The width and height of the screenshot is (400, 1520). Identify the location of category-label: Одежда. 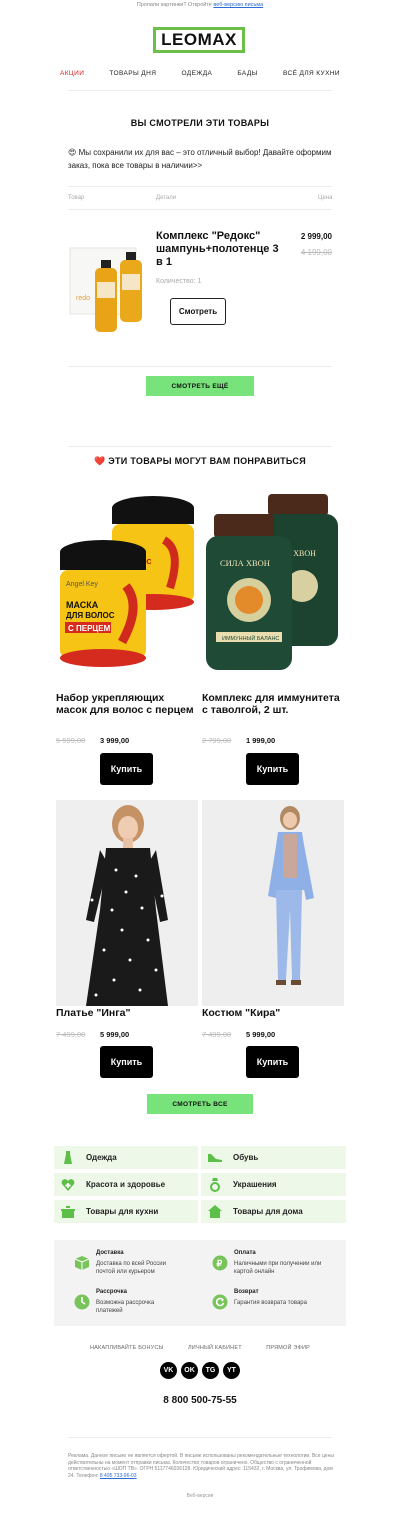
(101, 1157).